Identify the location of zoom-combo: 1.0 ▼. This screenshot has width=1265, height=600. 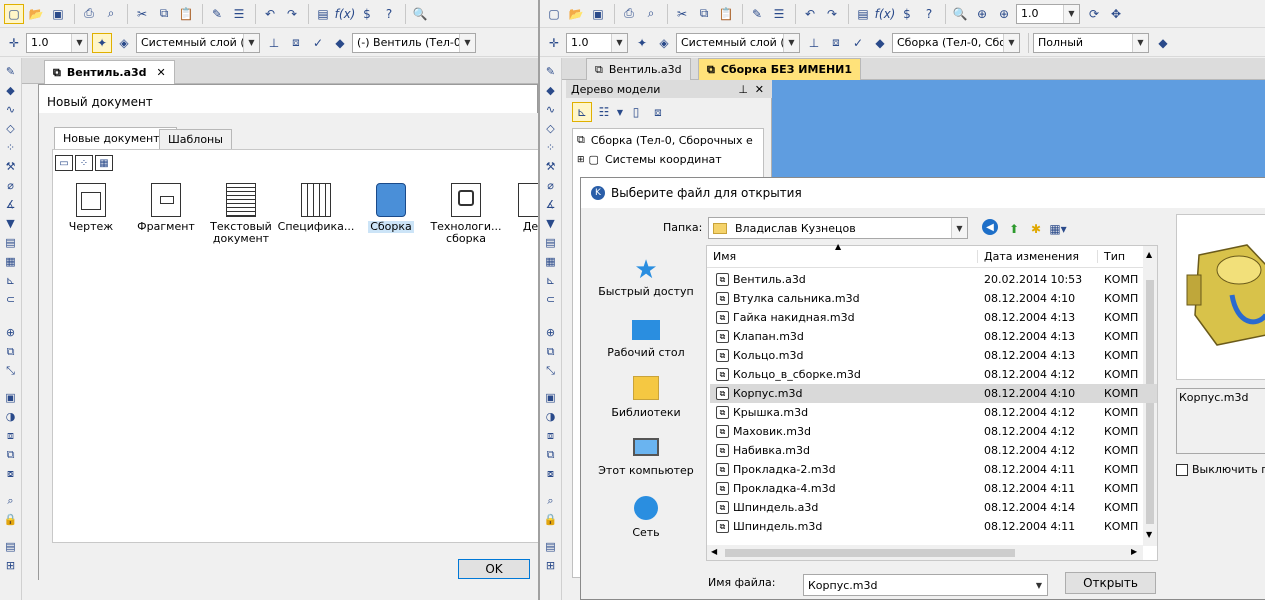
(1048, 13).